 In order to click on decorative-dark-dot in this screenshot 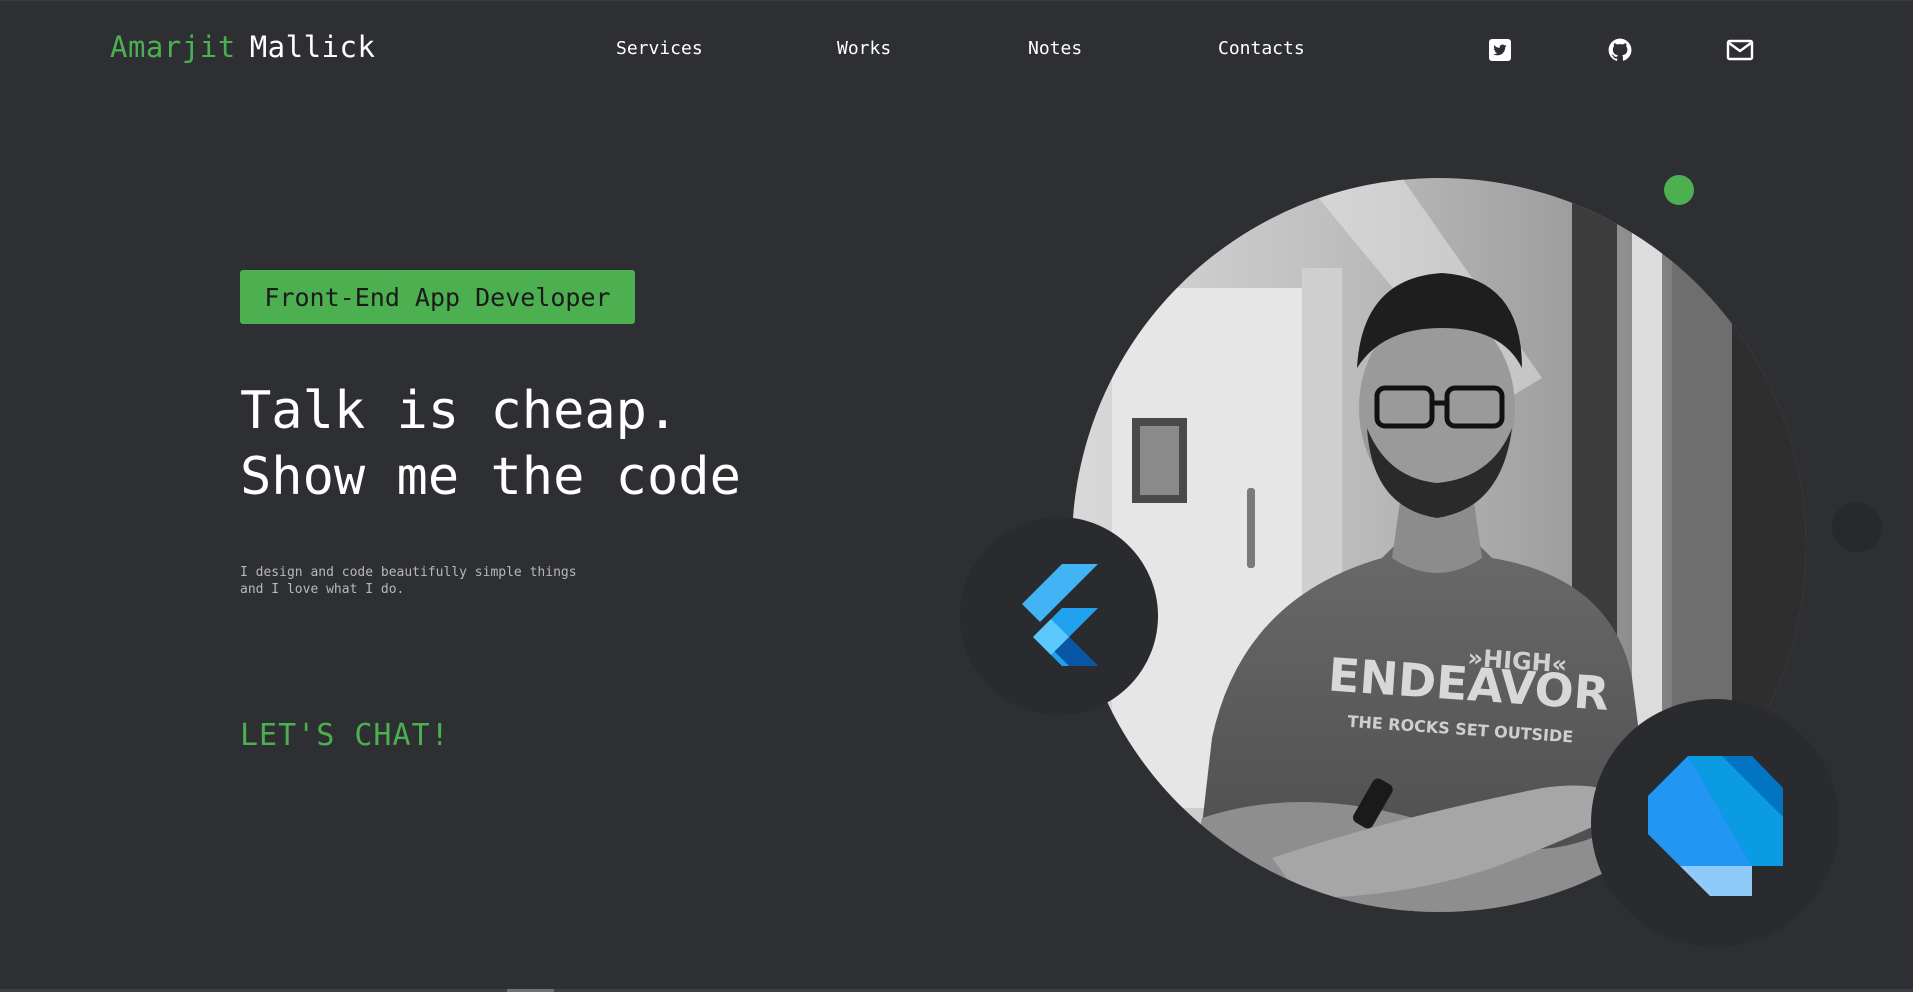, I will do `click(1857, 527)`.